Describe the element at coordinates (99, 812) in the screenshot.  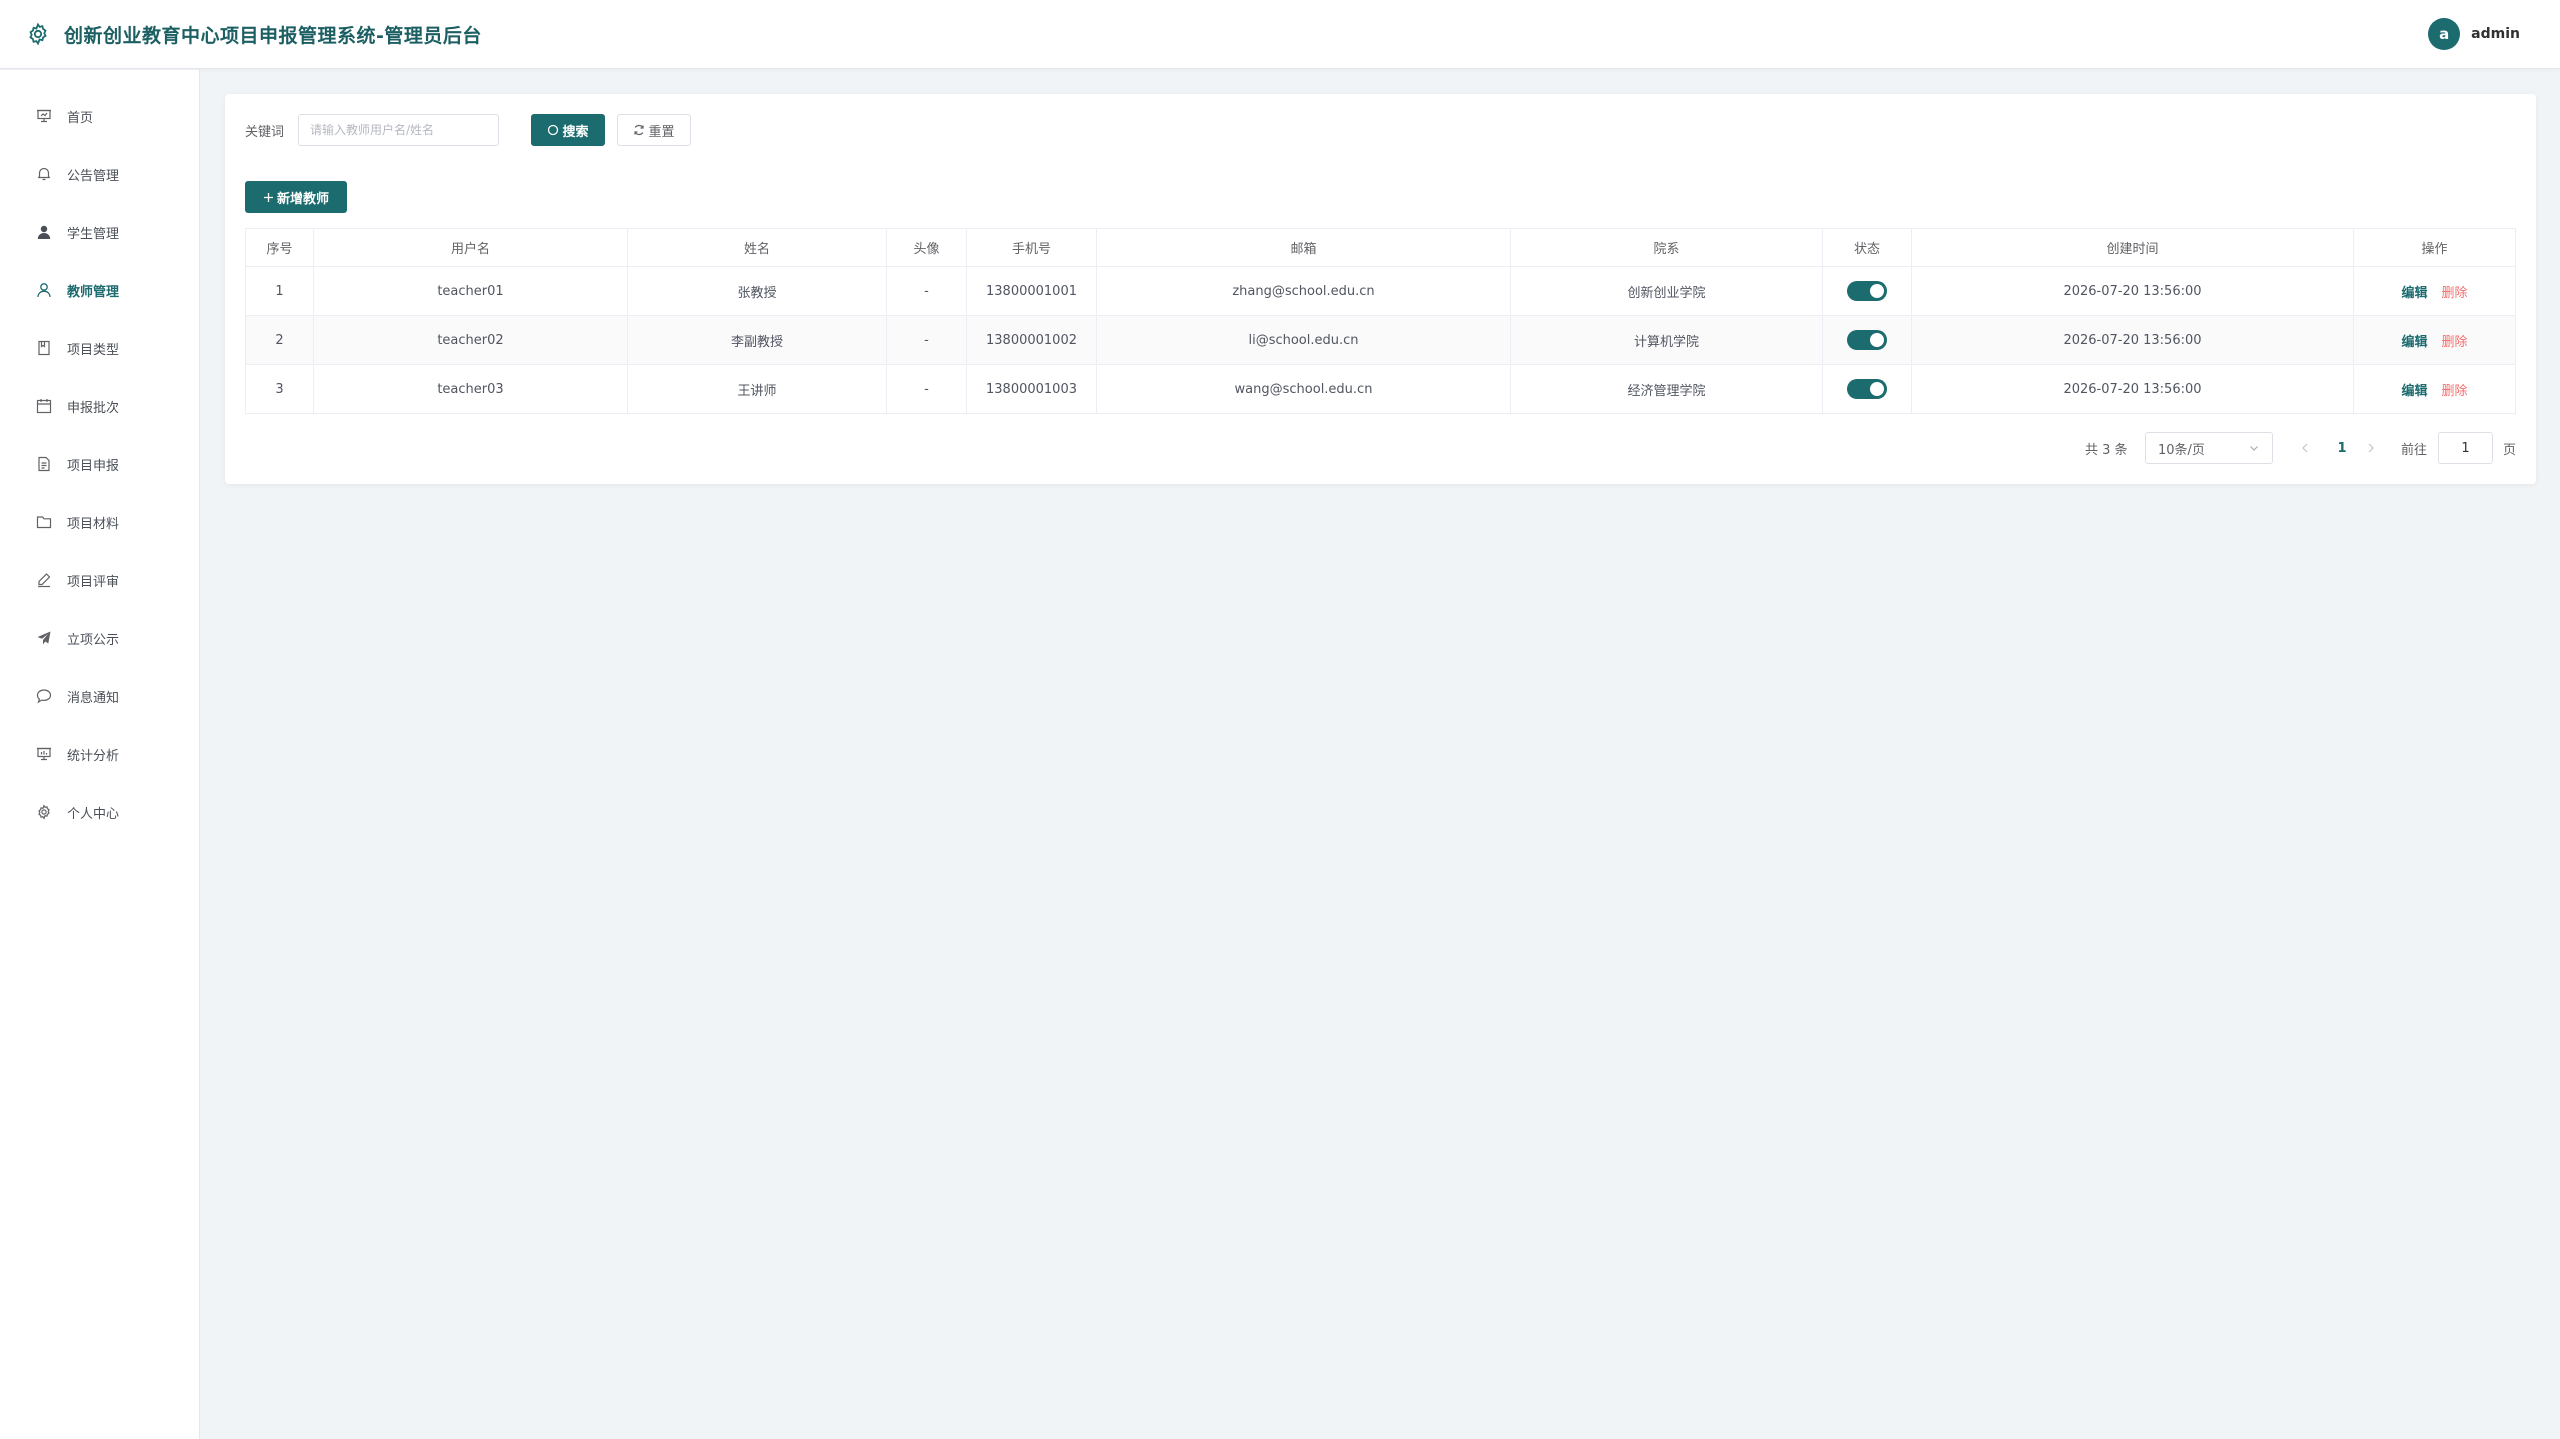
I see `sidebar-item-profile: 个人中心` at that location.